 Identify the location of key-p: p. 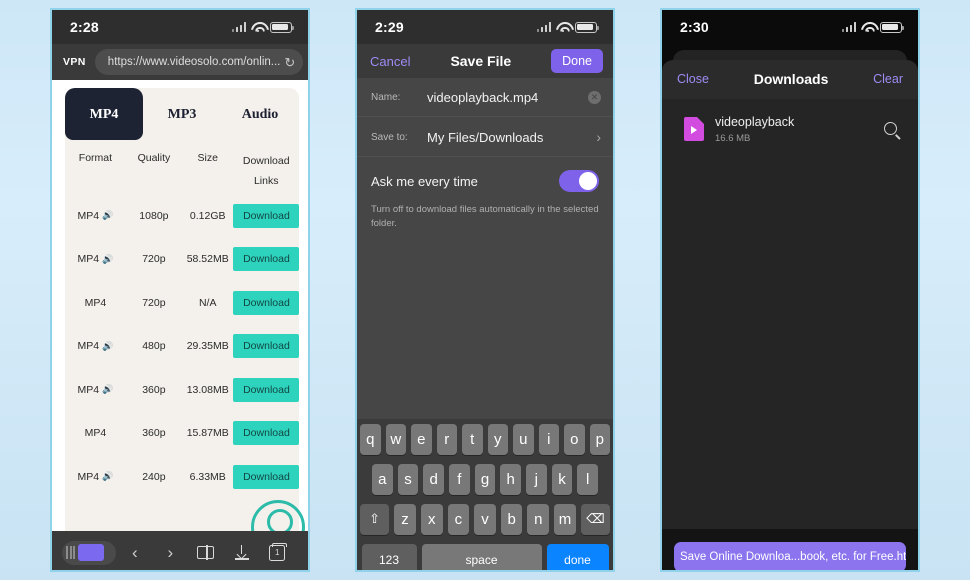
(599, 439).